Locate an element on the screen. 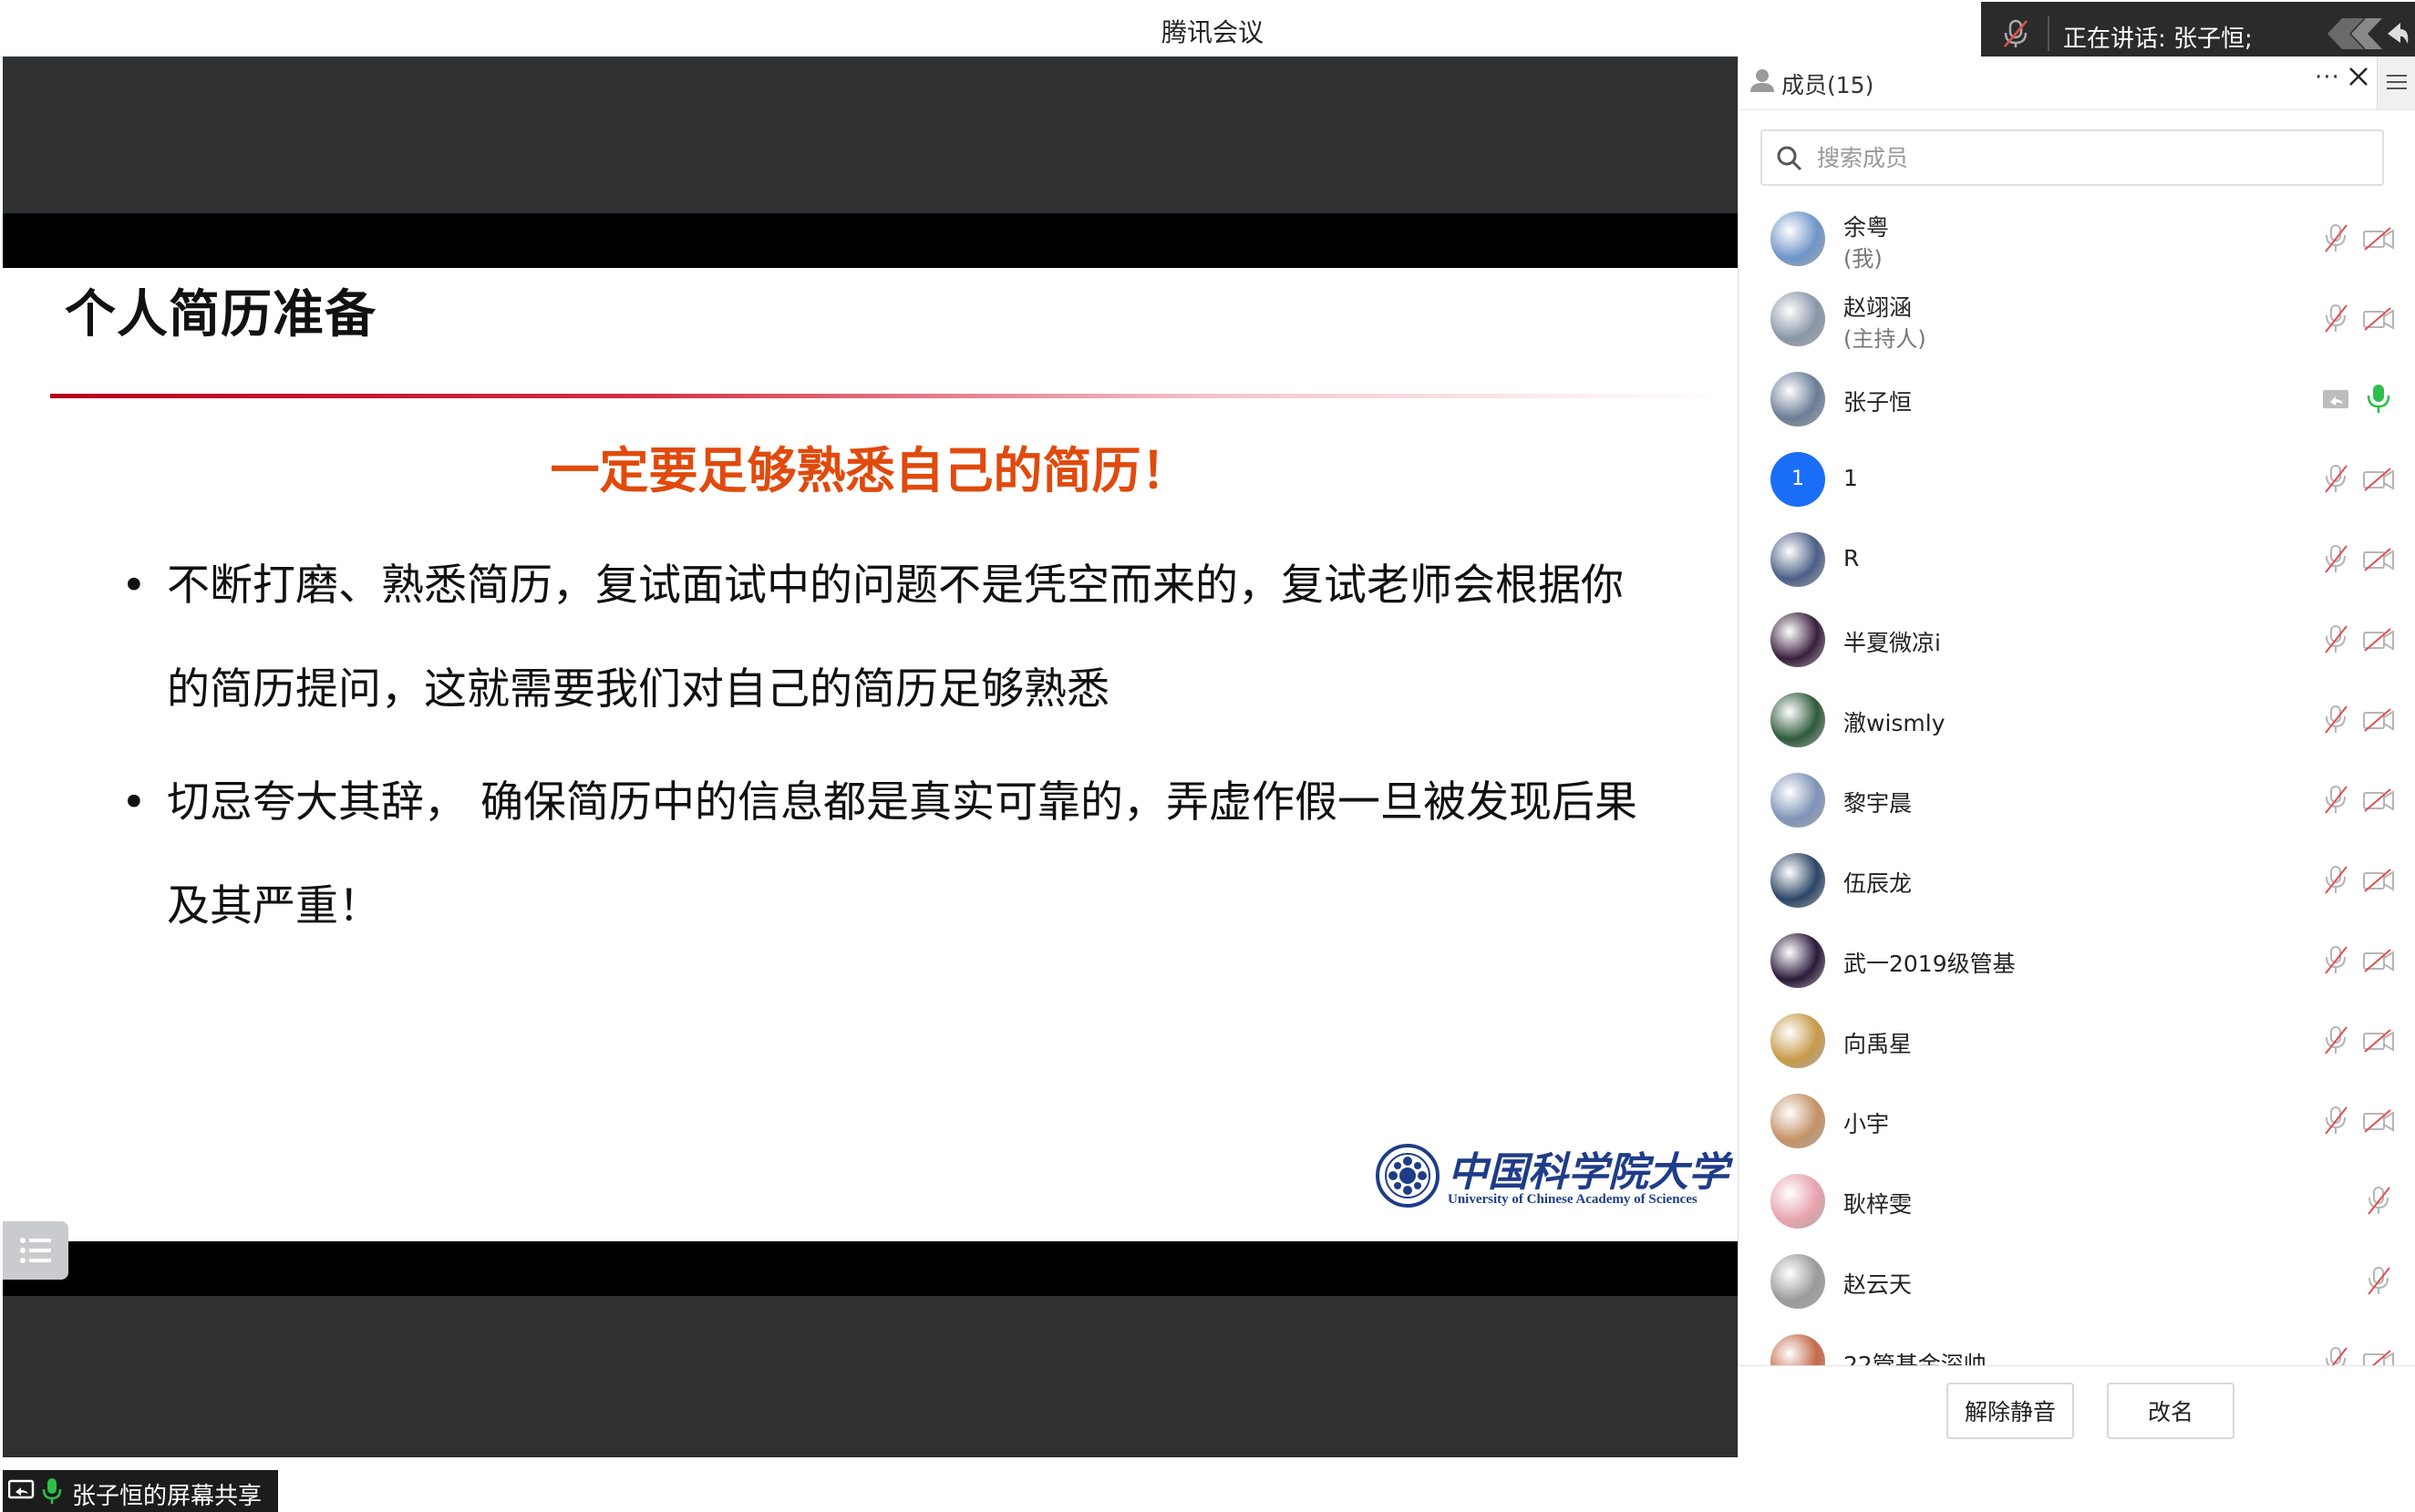  member-row: 赵翊涵 (主持人) is located at coordinates (2077, 324).